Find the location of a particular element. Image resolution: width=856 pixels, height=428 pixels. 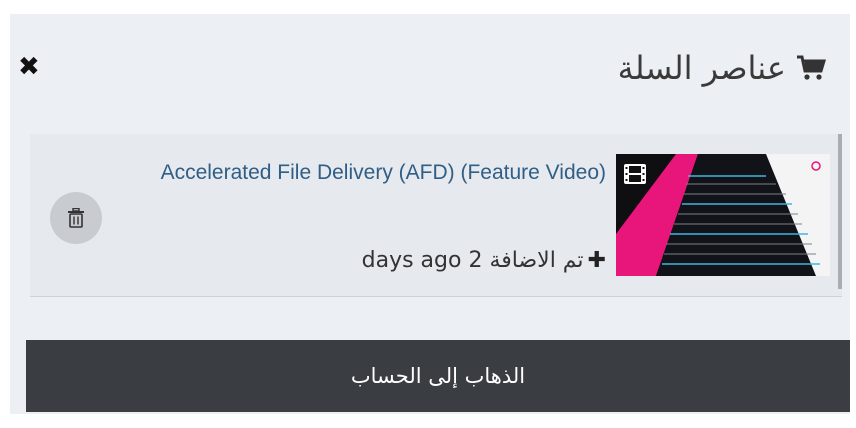

item-thumbnail is located at coordinates (723, 215).